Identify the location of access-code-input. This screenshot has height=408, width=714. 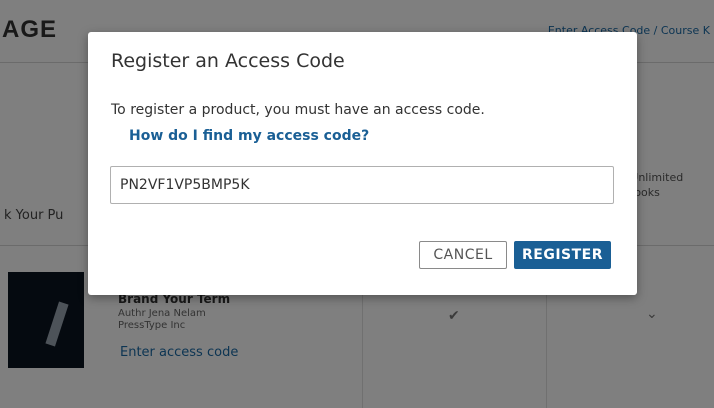
(362, 185).